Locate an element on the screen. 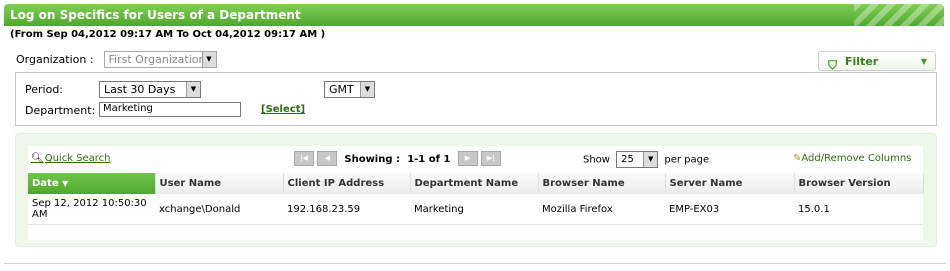  pagination: |◀ ◀ Showing : 1-1 of 1 ▶ ▶| is located at coordinates (397, 158).